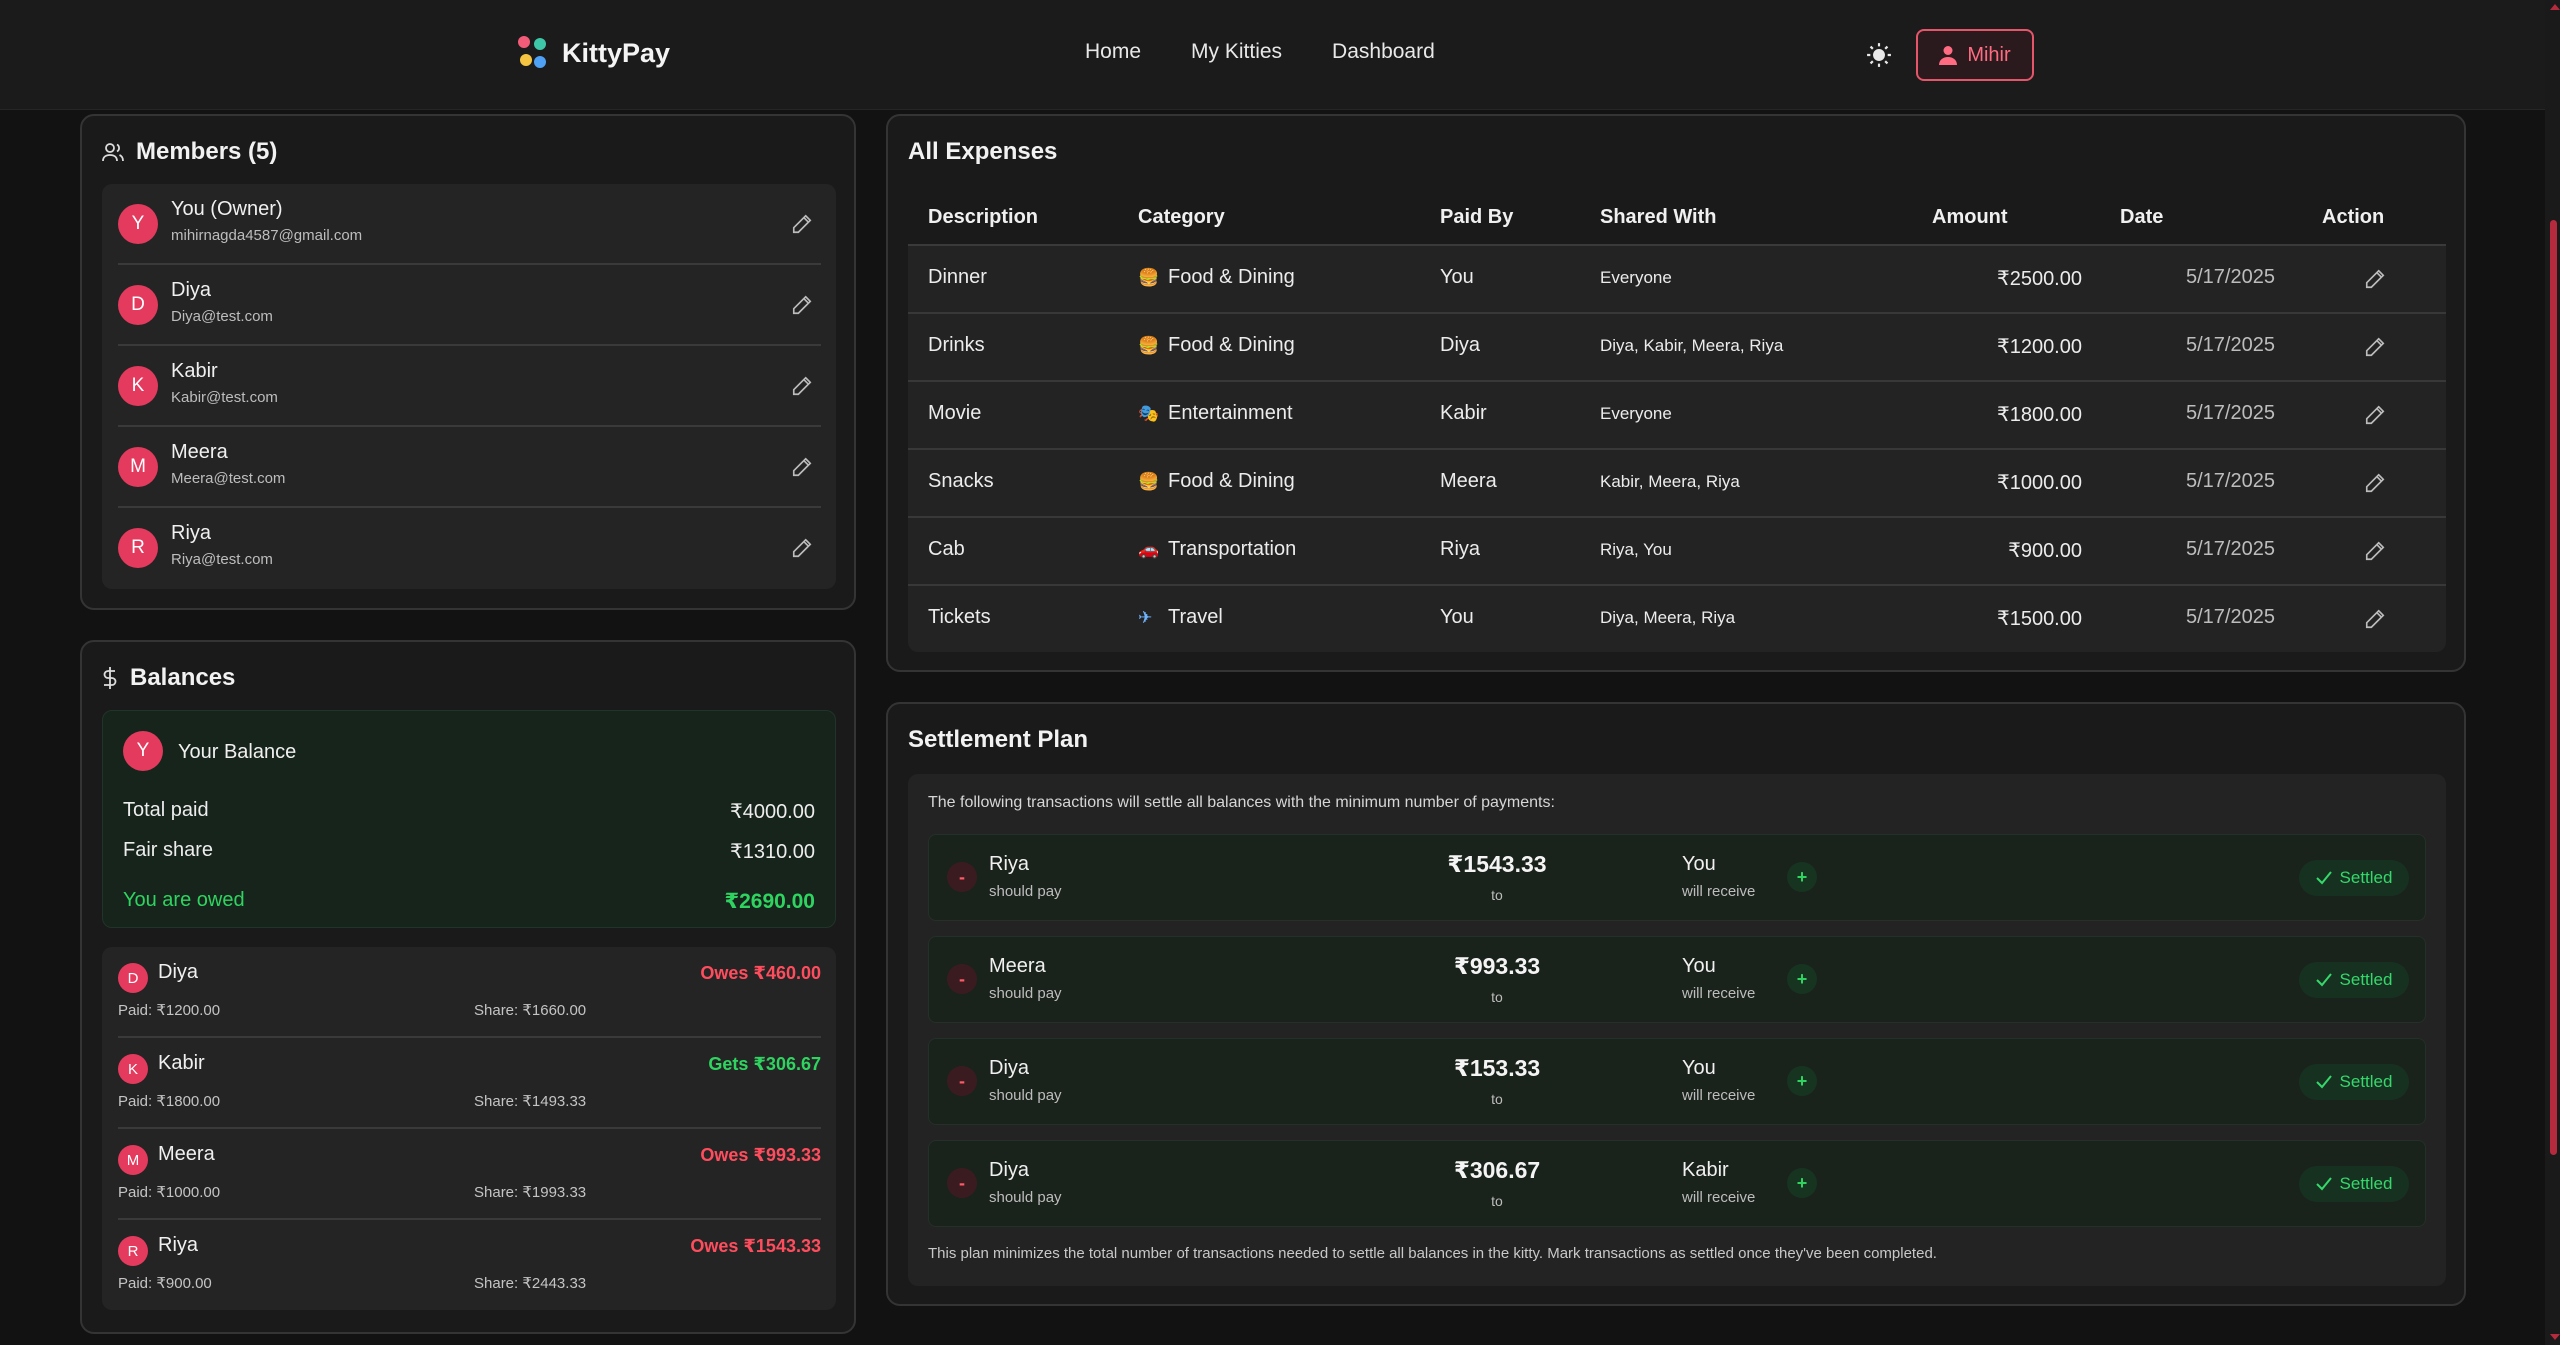 This screenshot has width=2560, height=1345. Describe the element at coordinates (983, 151) in the screenshot. I see `expenses-title: All Expenses` at that location.